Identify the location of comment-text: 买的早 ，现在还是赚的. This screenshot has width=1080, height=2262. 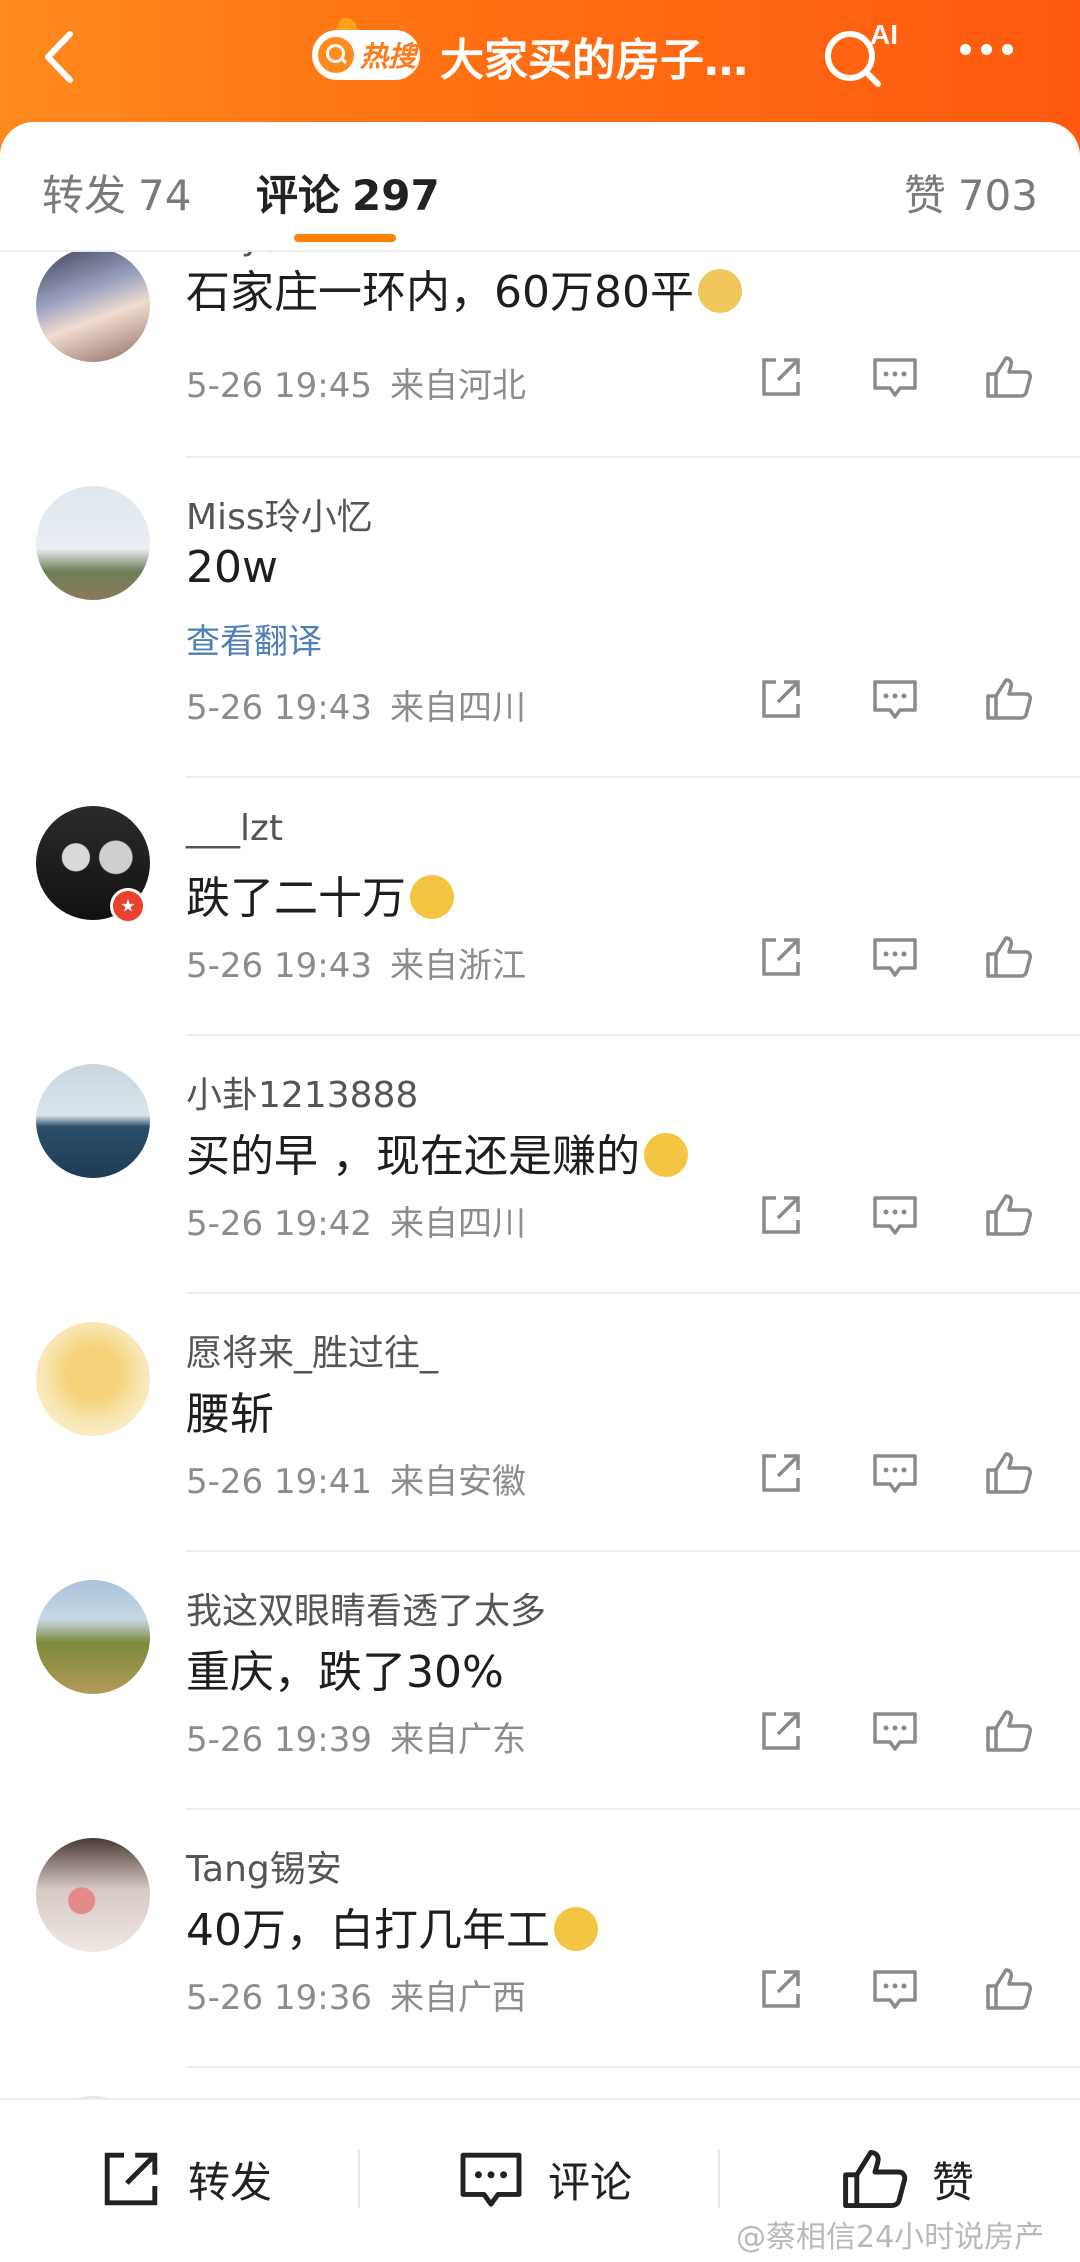
(437, 1152).